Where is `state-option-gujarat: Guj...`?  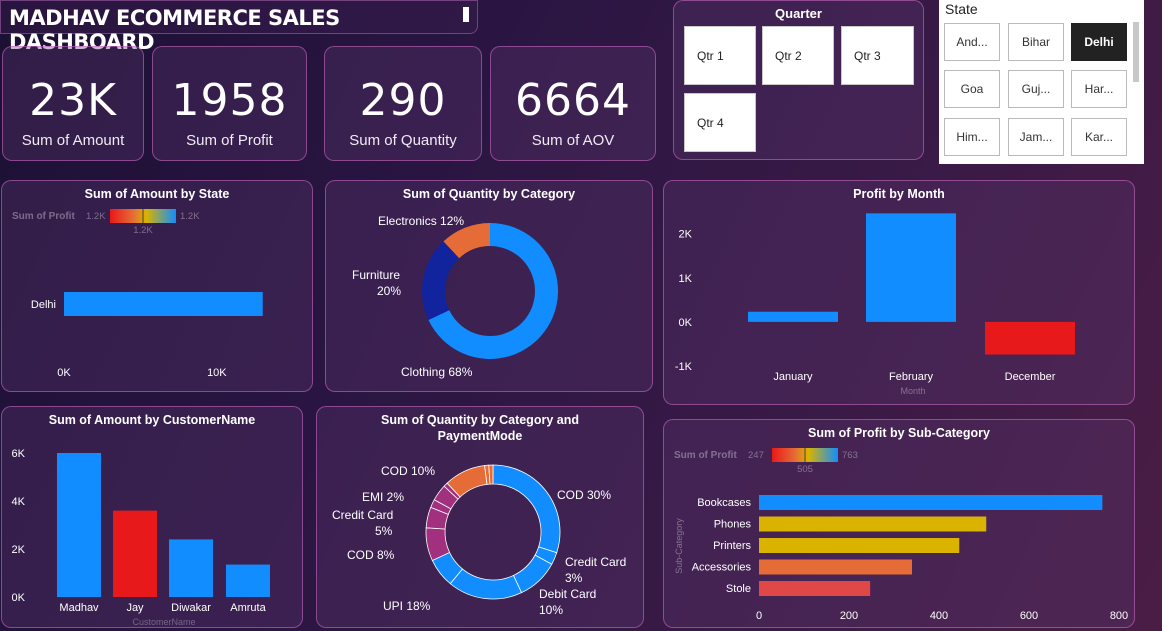 state-option-gujarat: Guj... is located at coordinates (1036, 89).